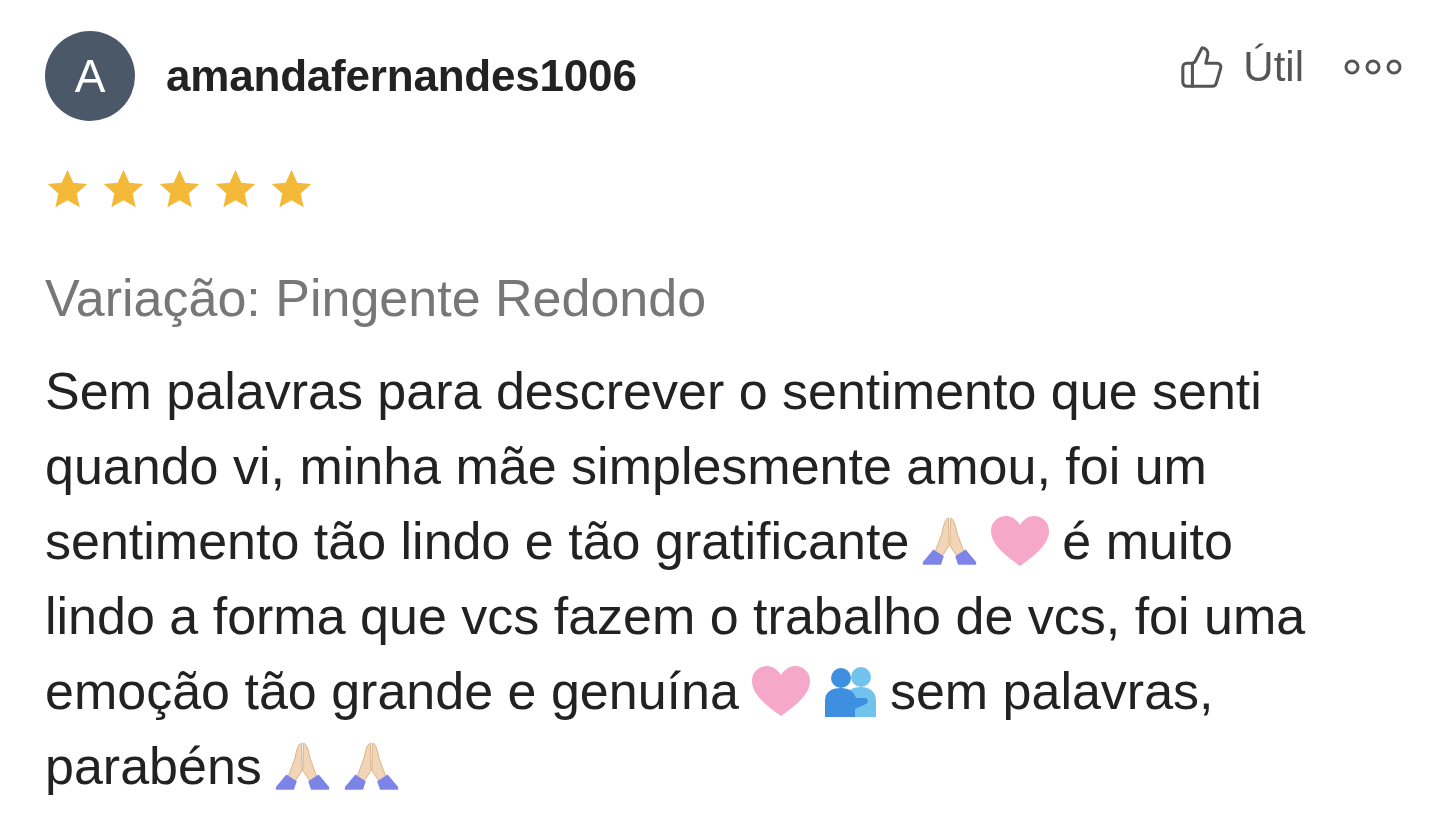 The image size is (1440, 815). Describe the element at coordinates (392, 690) in the screenshot. I see `review-text: emoção tão grande e genuína` at that location.